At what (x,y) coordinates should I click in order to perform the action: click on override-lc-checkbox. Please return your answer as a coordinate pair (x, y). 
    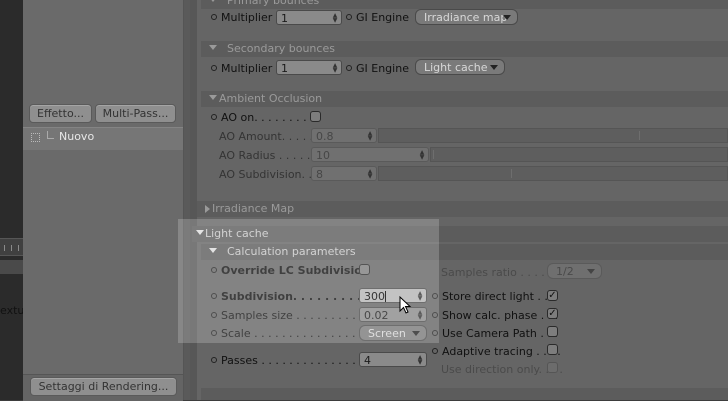
    Looking at the image, I should click on (364, 269).